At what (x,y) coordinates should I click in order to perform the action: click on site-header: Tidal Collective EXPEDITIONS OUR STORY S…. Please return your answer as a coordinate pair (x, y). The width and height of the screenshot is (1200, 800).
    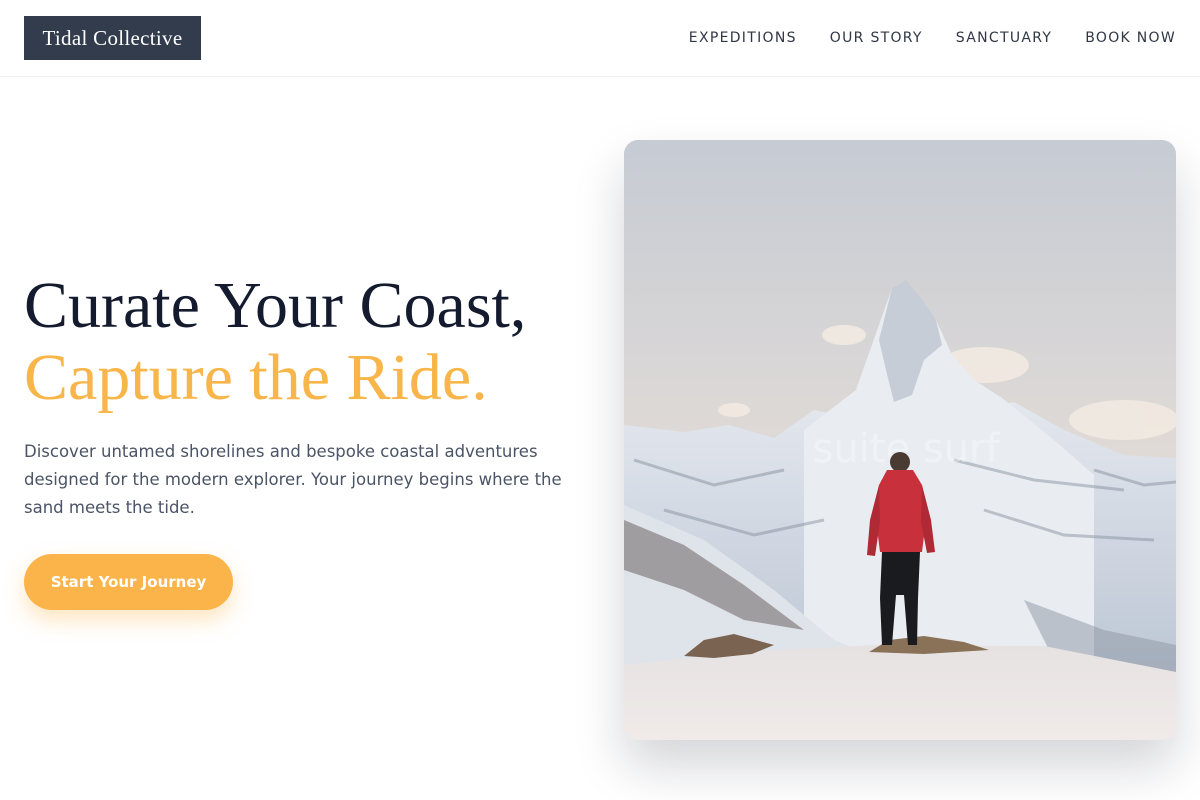
    Looking at the image, I should click on (600, 38).